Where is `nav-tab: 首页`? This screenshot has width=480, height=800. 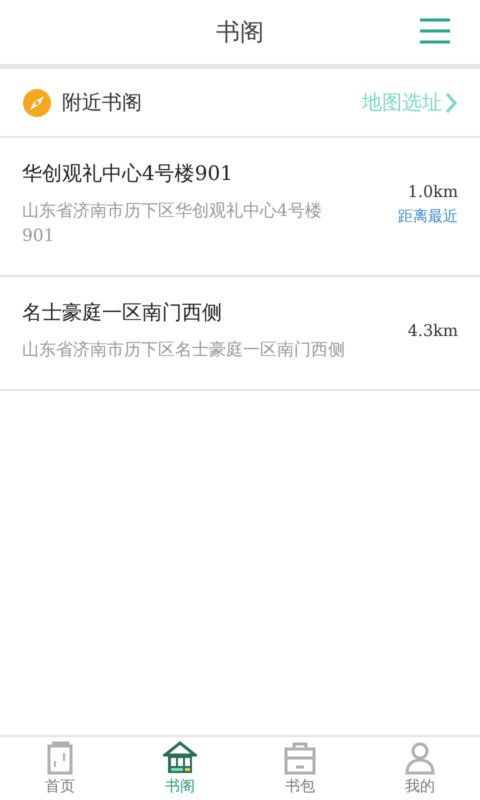
nav-tab: 首页 is located at coordinates (60, 768).